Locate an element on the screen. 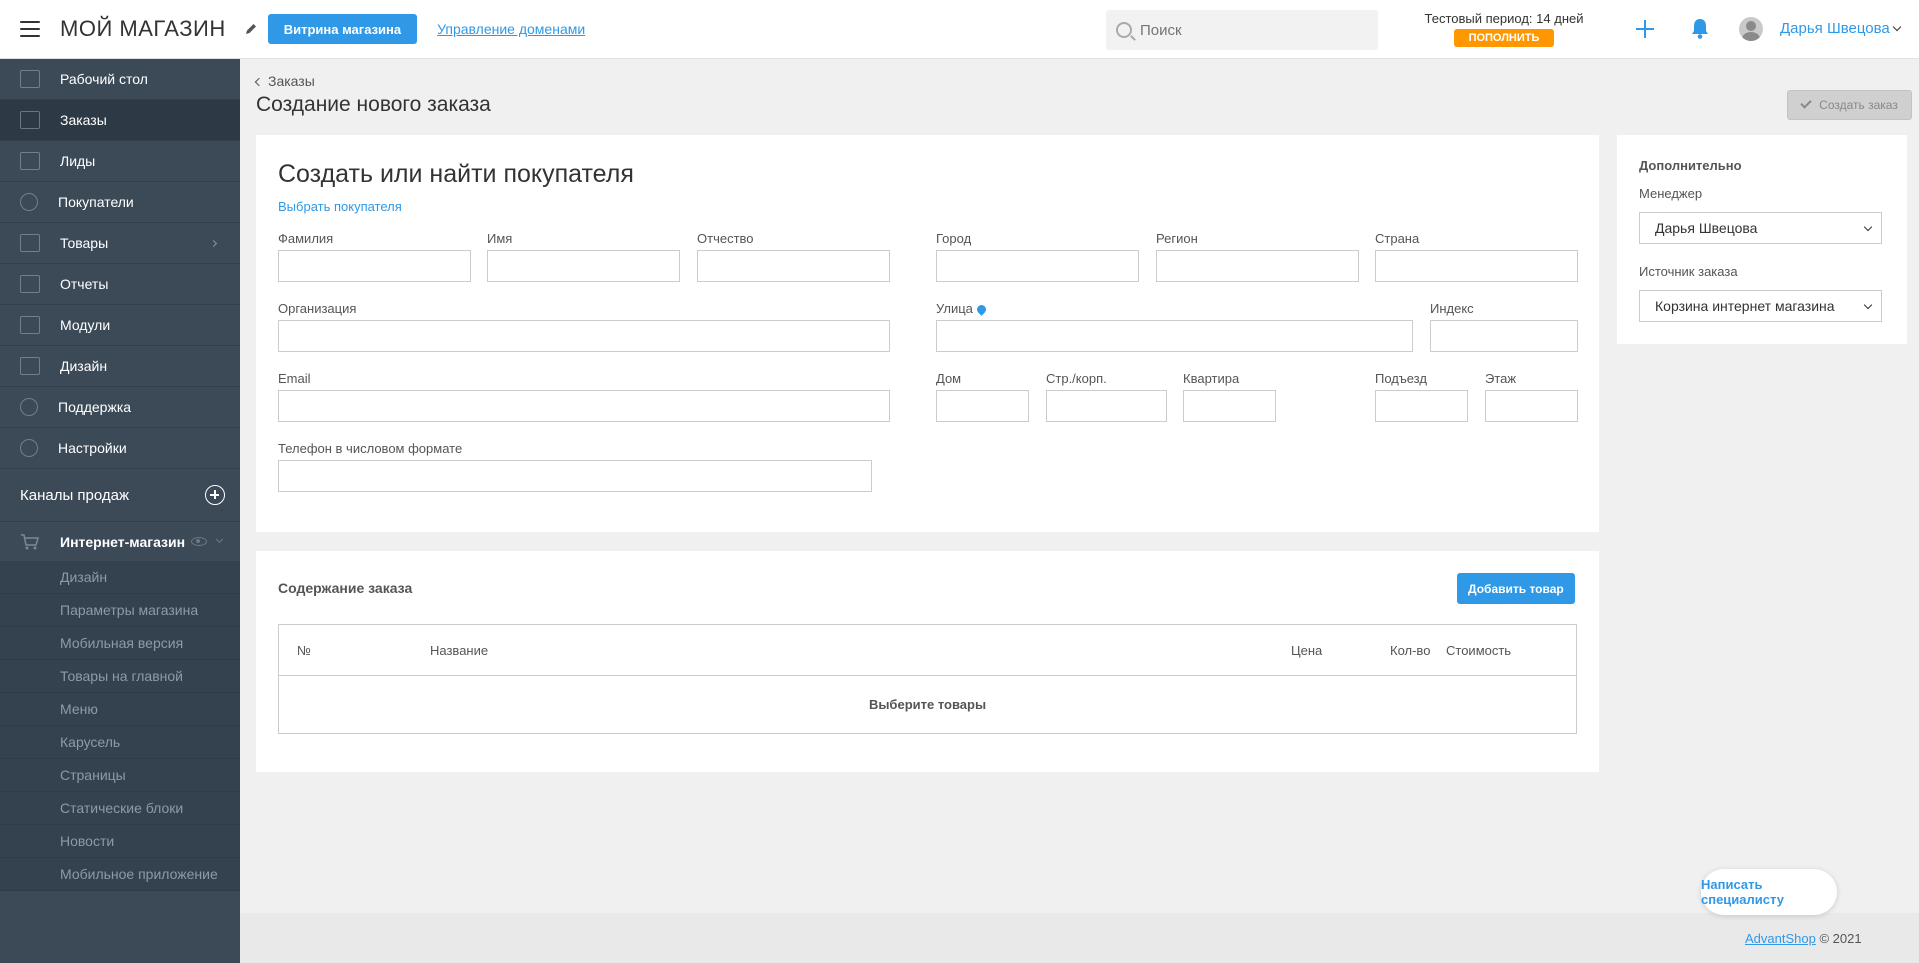  breadcrumb: Заказы is located at coordinates (284, 81).